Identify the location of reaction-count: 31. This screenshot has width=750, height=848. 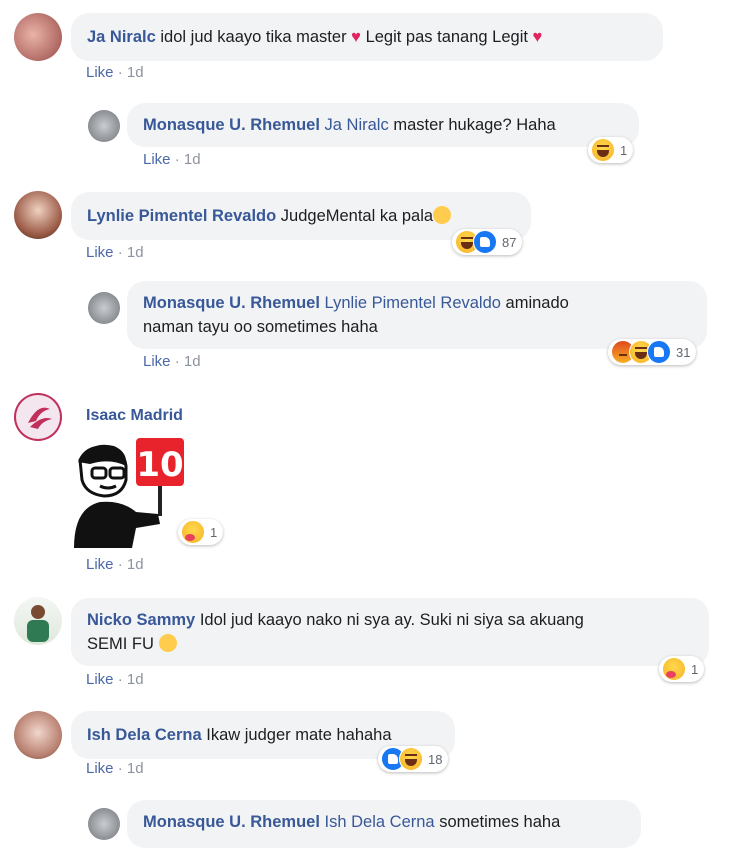
(683, 352).